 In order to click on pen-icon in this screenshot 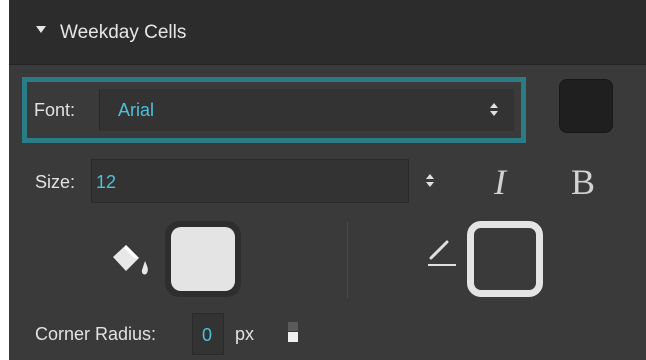, I will do `click(442, 253)`.